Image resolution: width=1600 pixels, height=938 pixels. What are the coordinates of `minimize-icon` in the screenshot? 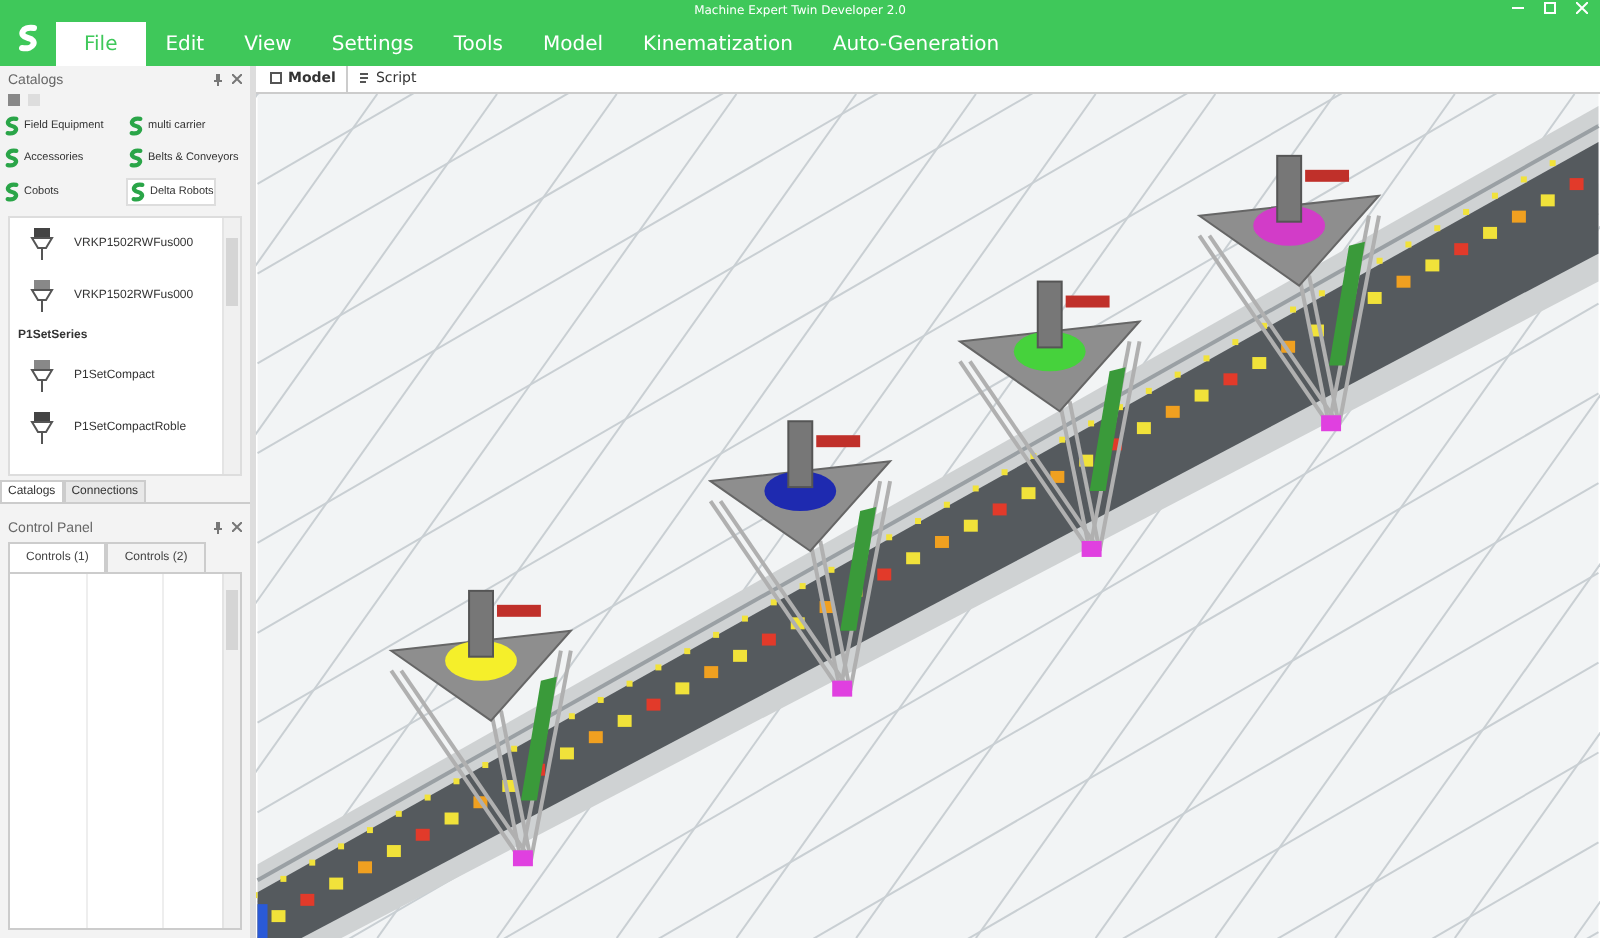 It's located at (1518, 8).